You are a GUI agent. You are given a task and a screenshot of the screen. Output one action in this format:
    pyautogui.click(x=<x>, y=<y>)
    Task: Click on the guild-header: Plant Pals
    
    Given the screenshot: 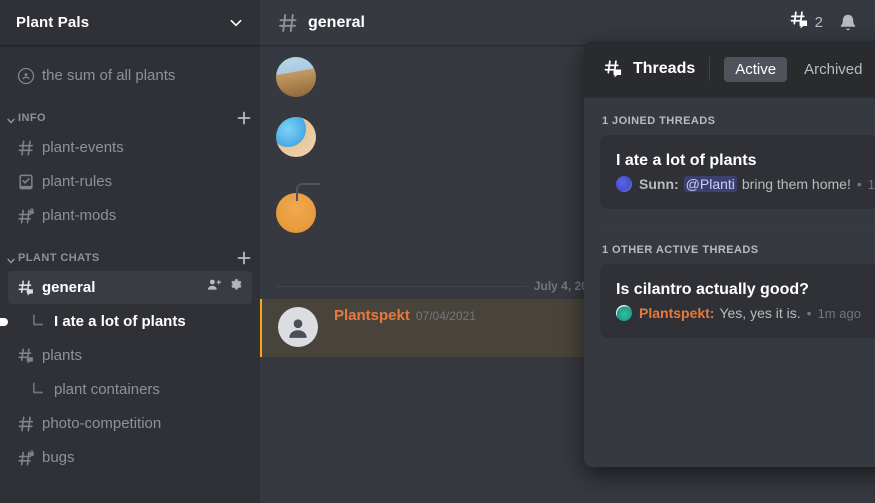 What is the action you would take?
    pyautogui.click(x=130, y=22)
    